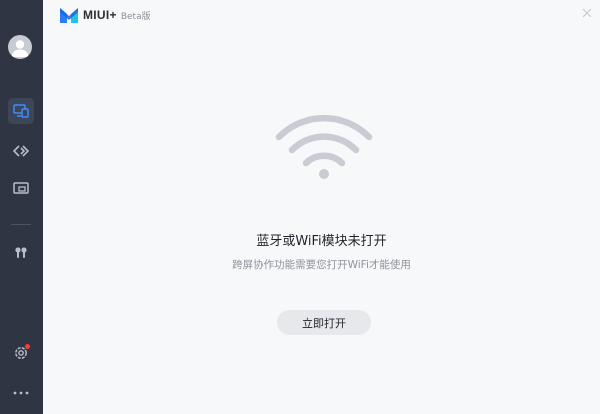 This screenshot has height=414, width=600. Describe the element at coordinates (21, 207) in the screenshot. I see `sidebar` at that location.